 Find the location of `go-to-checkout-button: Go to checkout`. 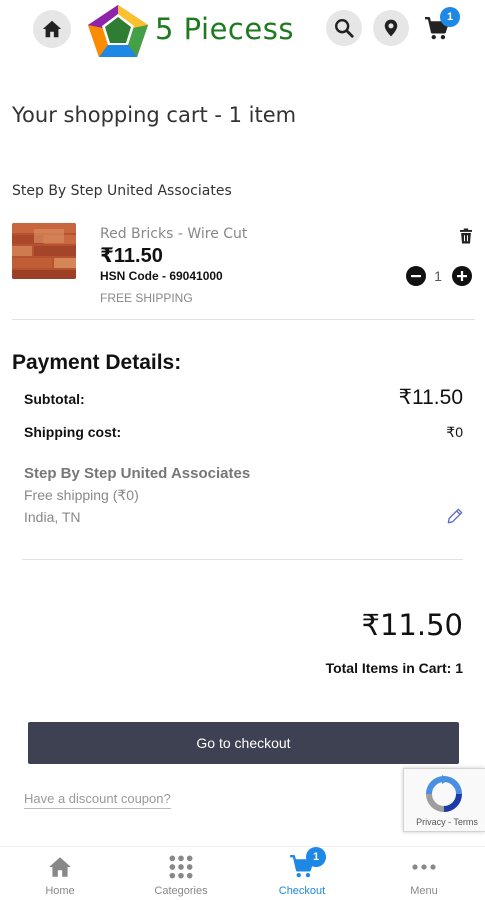

go-to-checkout-button: Go to checkout is located at coordinates (243, 743).